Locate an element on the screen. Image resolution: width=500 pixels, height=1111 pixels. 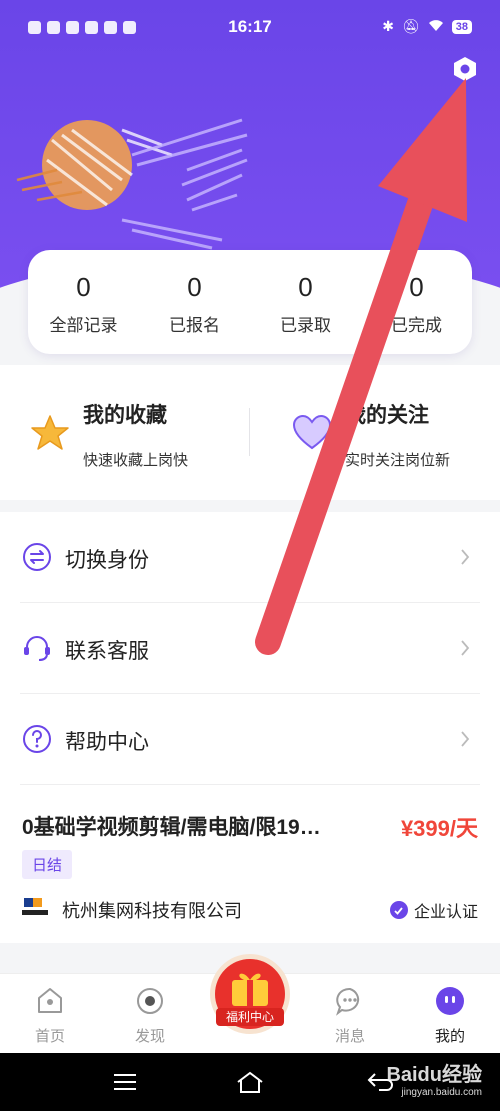
my-favorites: 我的收藏 快速收藏上岗快 is located at coordinates (125, 432).